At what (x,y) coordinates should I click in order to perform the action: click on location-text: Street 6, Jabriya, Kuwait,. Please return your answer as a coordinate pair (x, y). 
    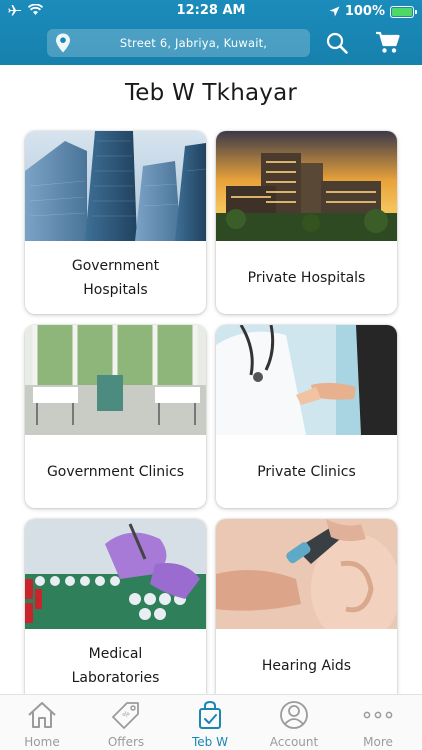
    Looking at the image, I should click on (193, 43).